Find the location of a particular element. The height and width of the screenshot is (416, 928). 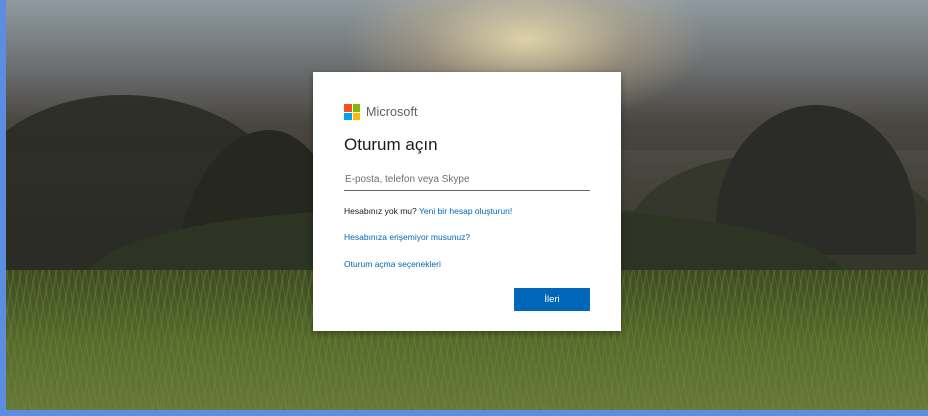

email-field is located at coordinates (467, 180).